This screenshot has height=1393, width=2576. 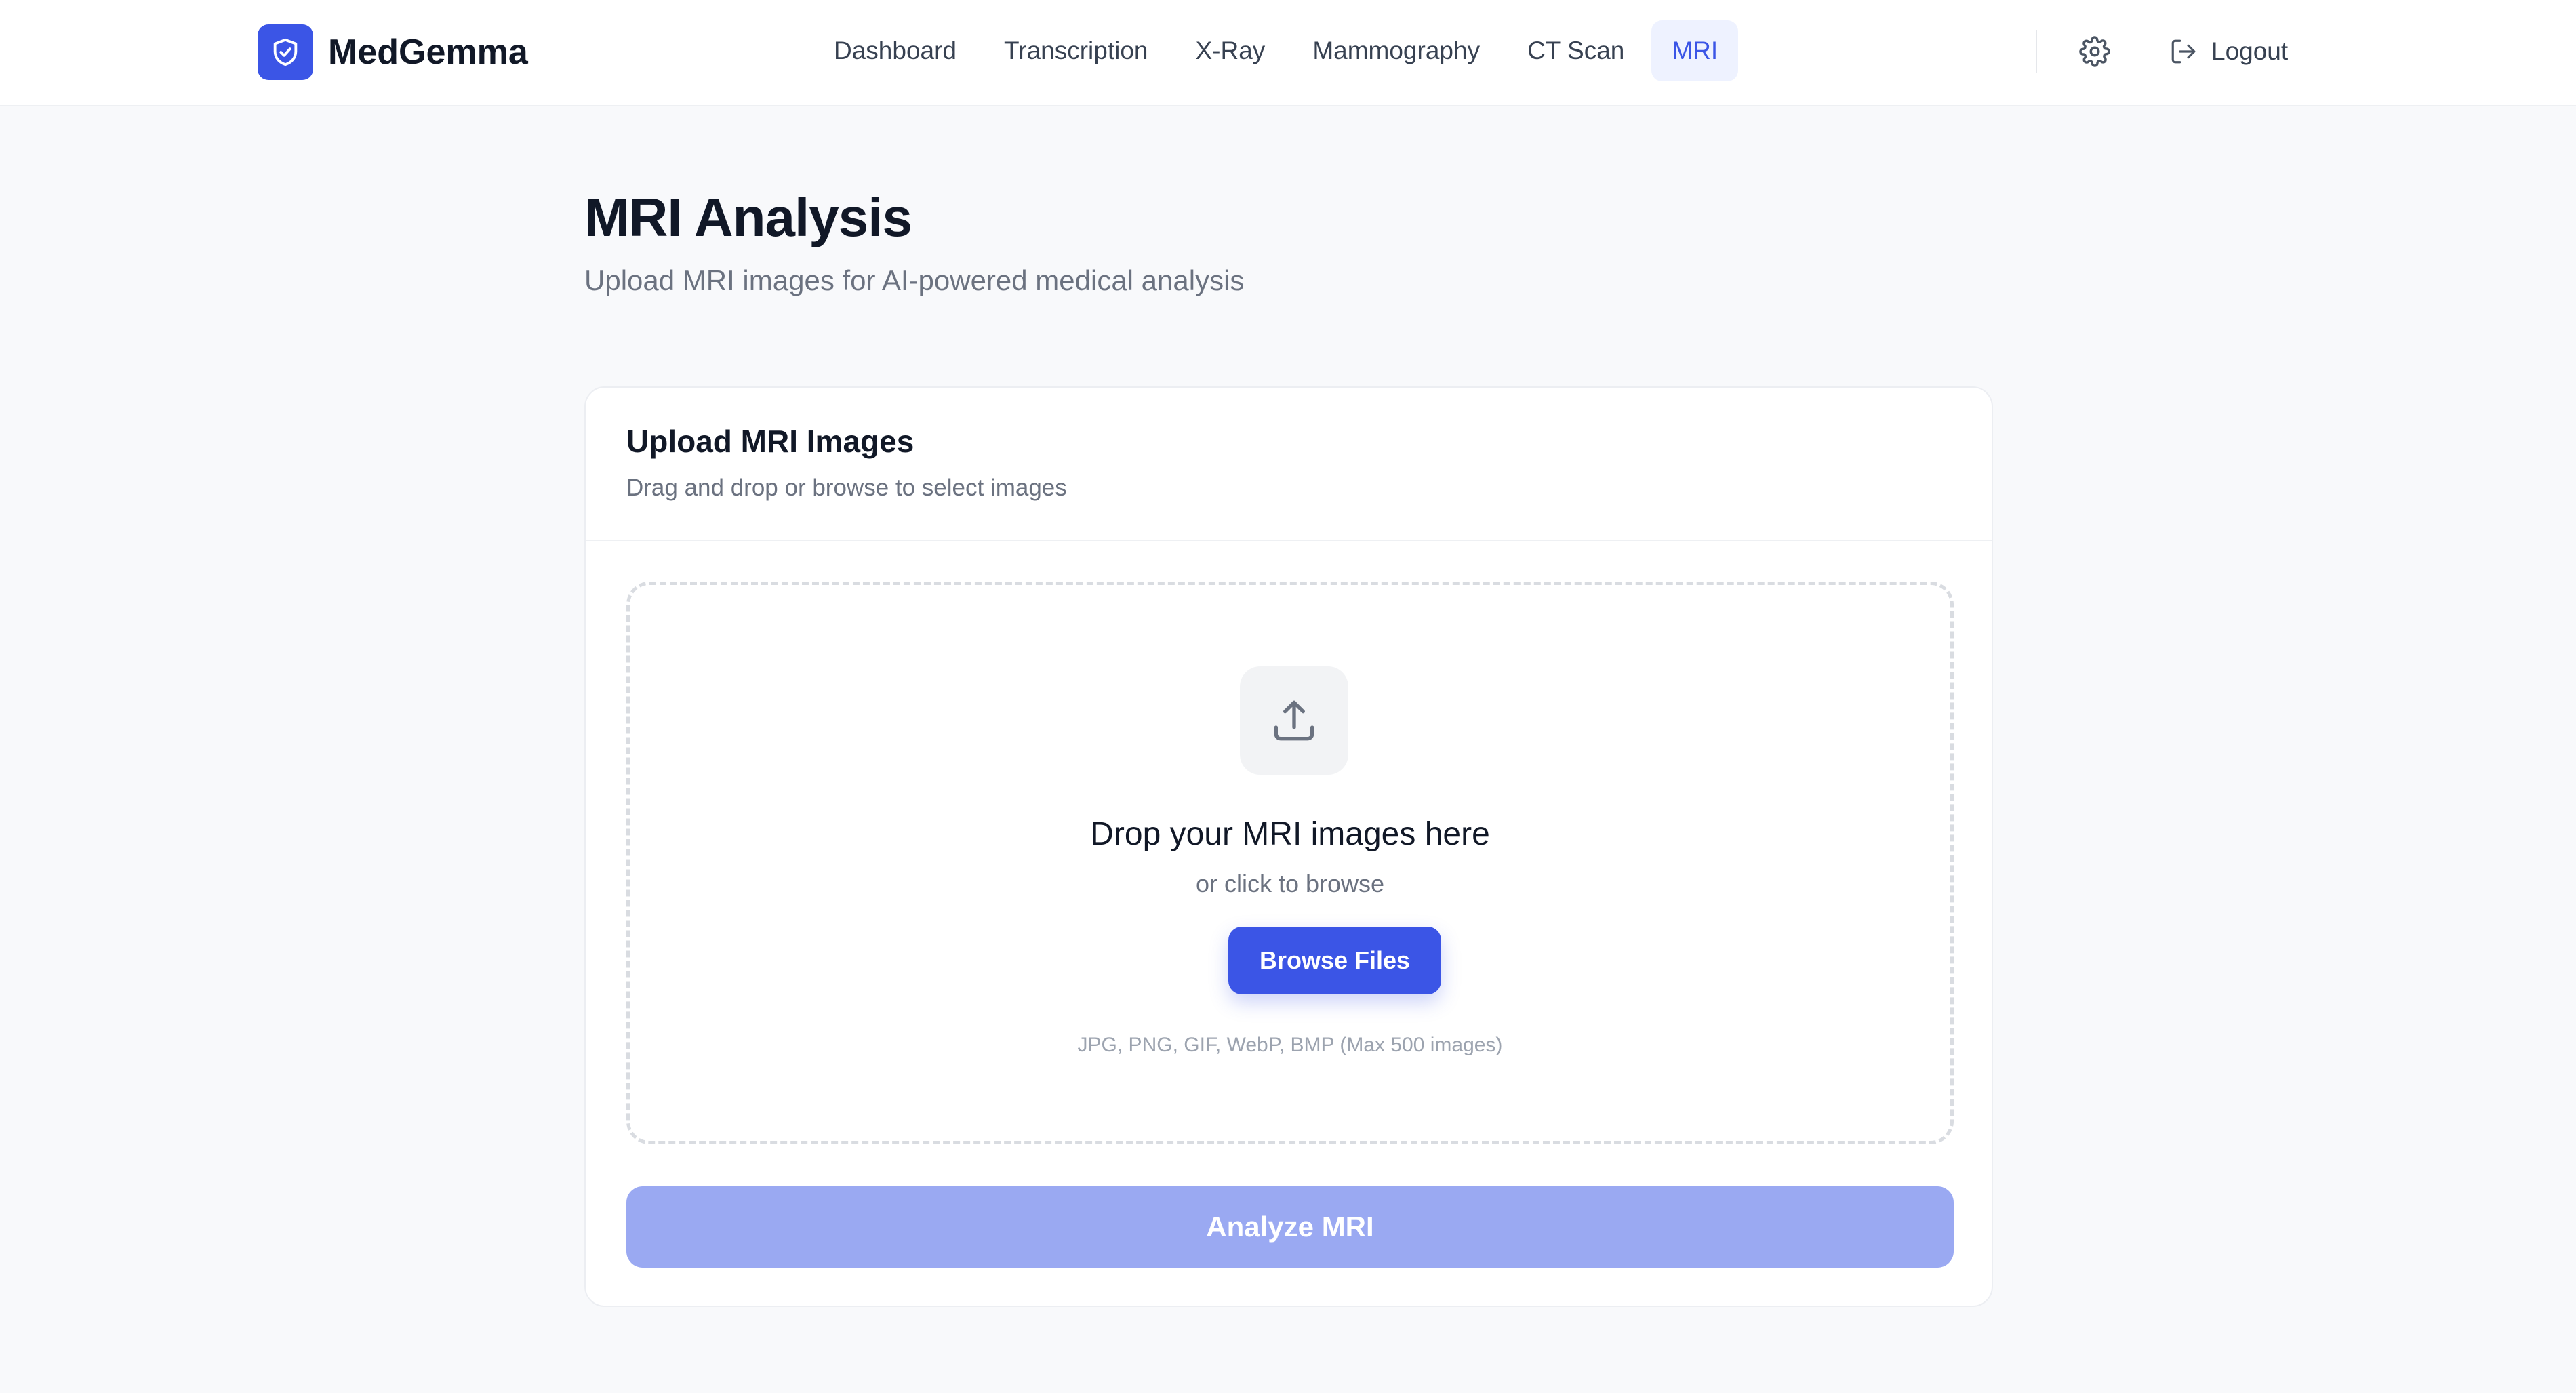 I want to click on nav-item-mammography: Mammography, so click(x=1396, y=50).